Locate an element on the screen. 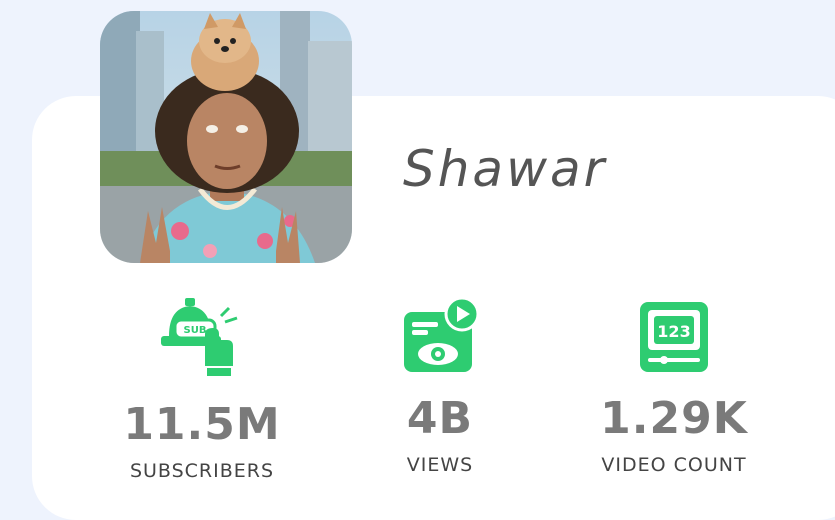  video-count-icon: 123 is located at coordinates (674, 337).